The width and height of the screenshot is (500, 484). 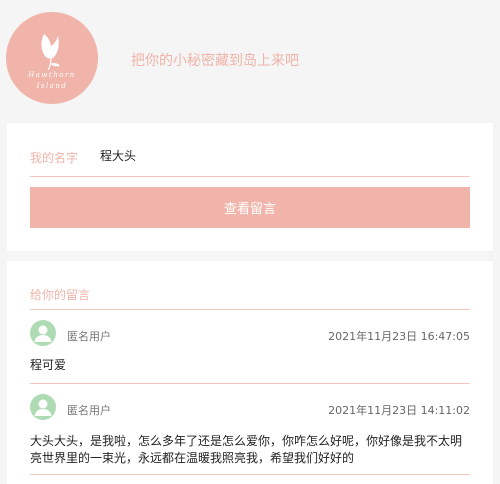 I want to click on tulip-icon, so click(x=50, y=52).